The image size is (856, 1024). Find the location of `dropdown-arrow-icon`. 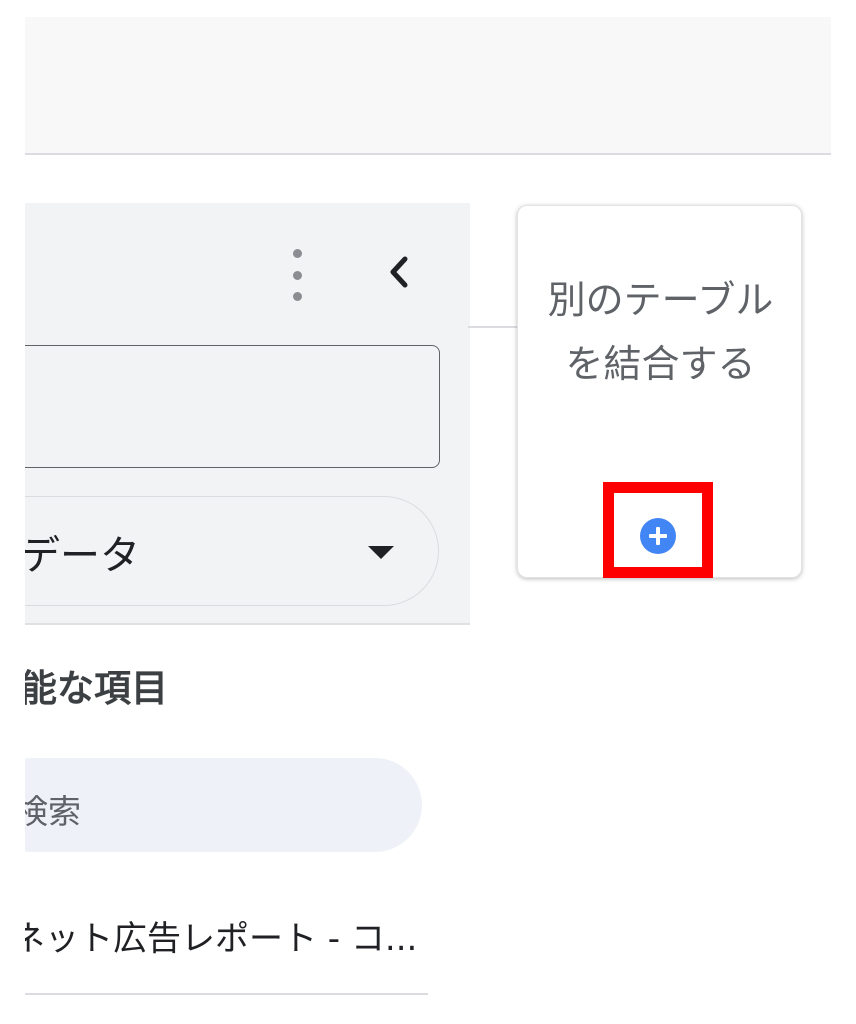

dropdown-arrow-icon is located at coordinates (381, 552).